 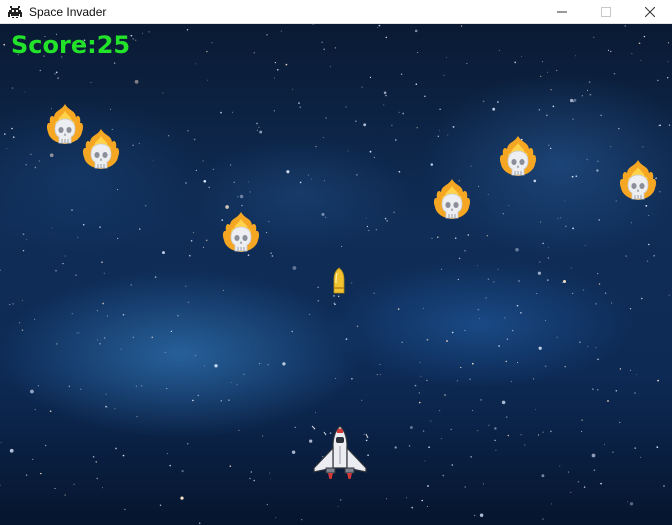 What do you see at coordinates (452, 199) in the screenshot?
I see `enemy-flaming-skull` at bounding box center [452, 199].